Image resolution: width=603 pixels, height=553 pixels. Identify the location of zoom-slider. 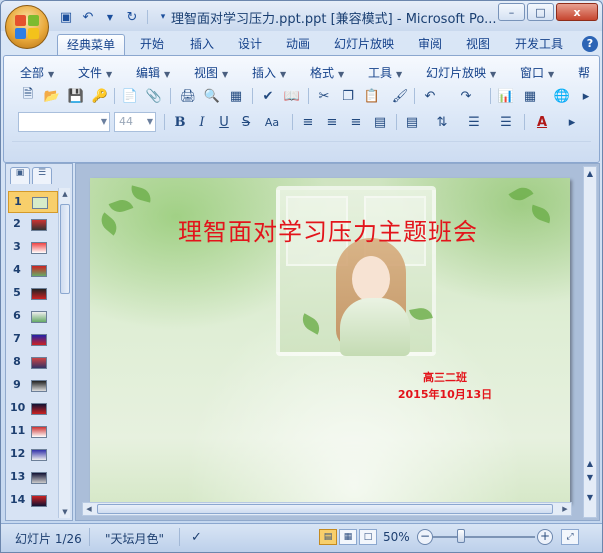
(484, 537).